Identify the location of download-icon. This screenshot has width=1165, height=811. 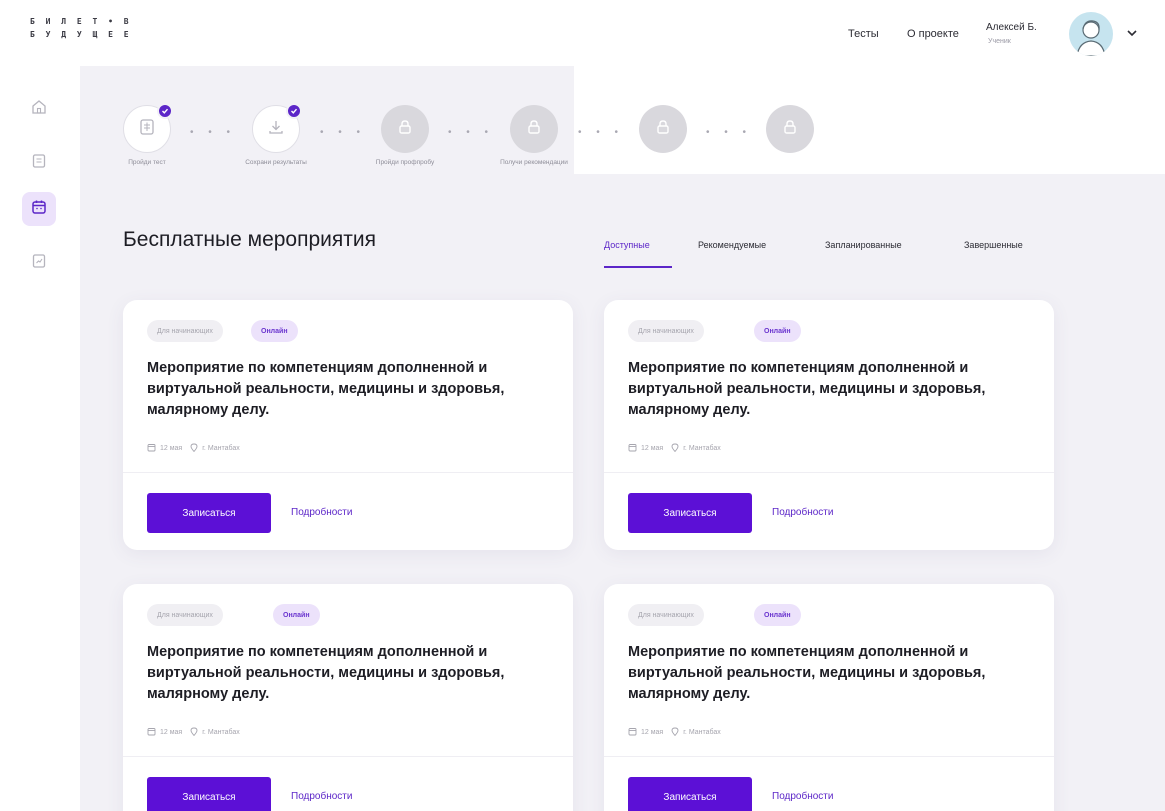
(276, 129).